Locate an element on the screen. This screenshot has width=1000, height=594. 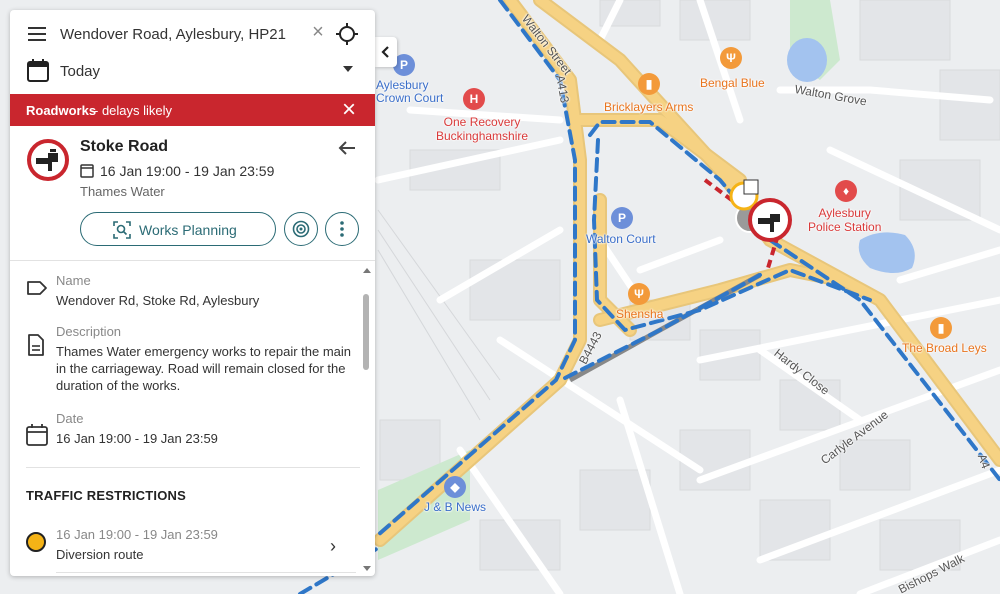
map-label-one-recovery: One Recovery Buckinghamshire is located at coordinates (482, 129).